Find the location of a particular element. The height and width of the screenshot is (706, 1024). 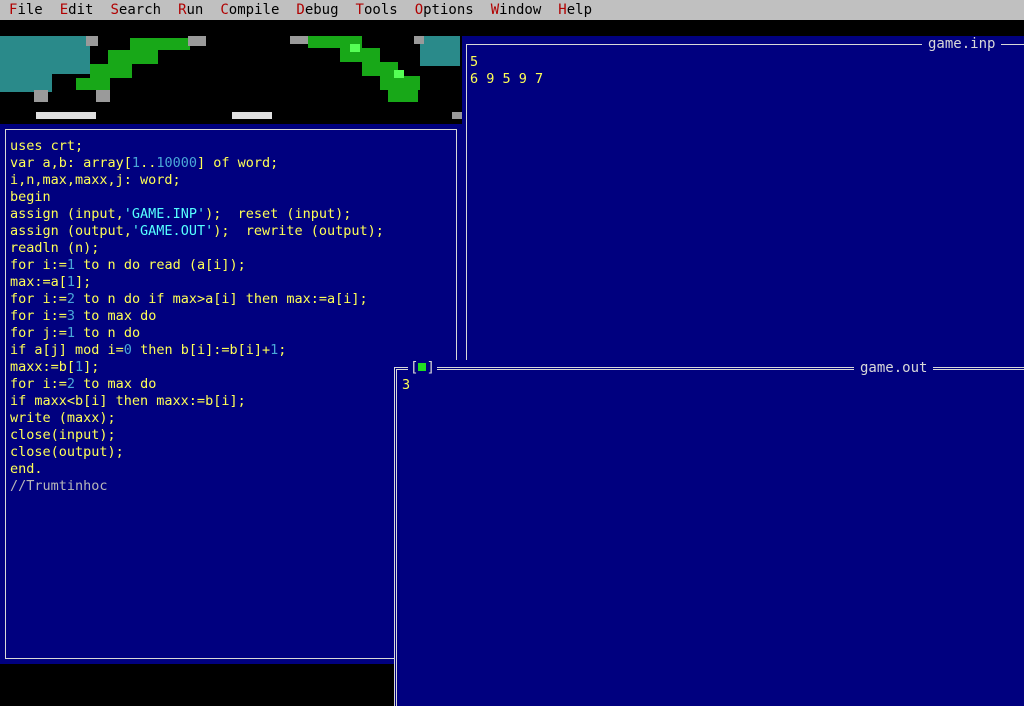

inp-line: 6 9 5 9 7 is located at coordinates (507, 79).